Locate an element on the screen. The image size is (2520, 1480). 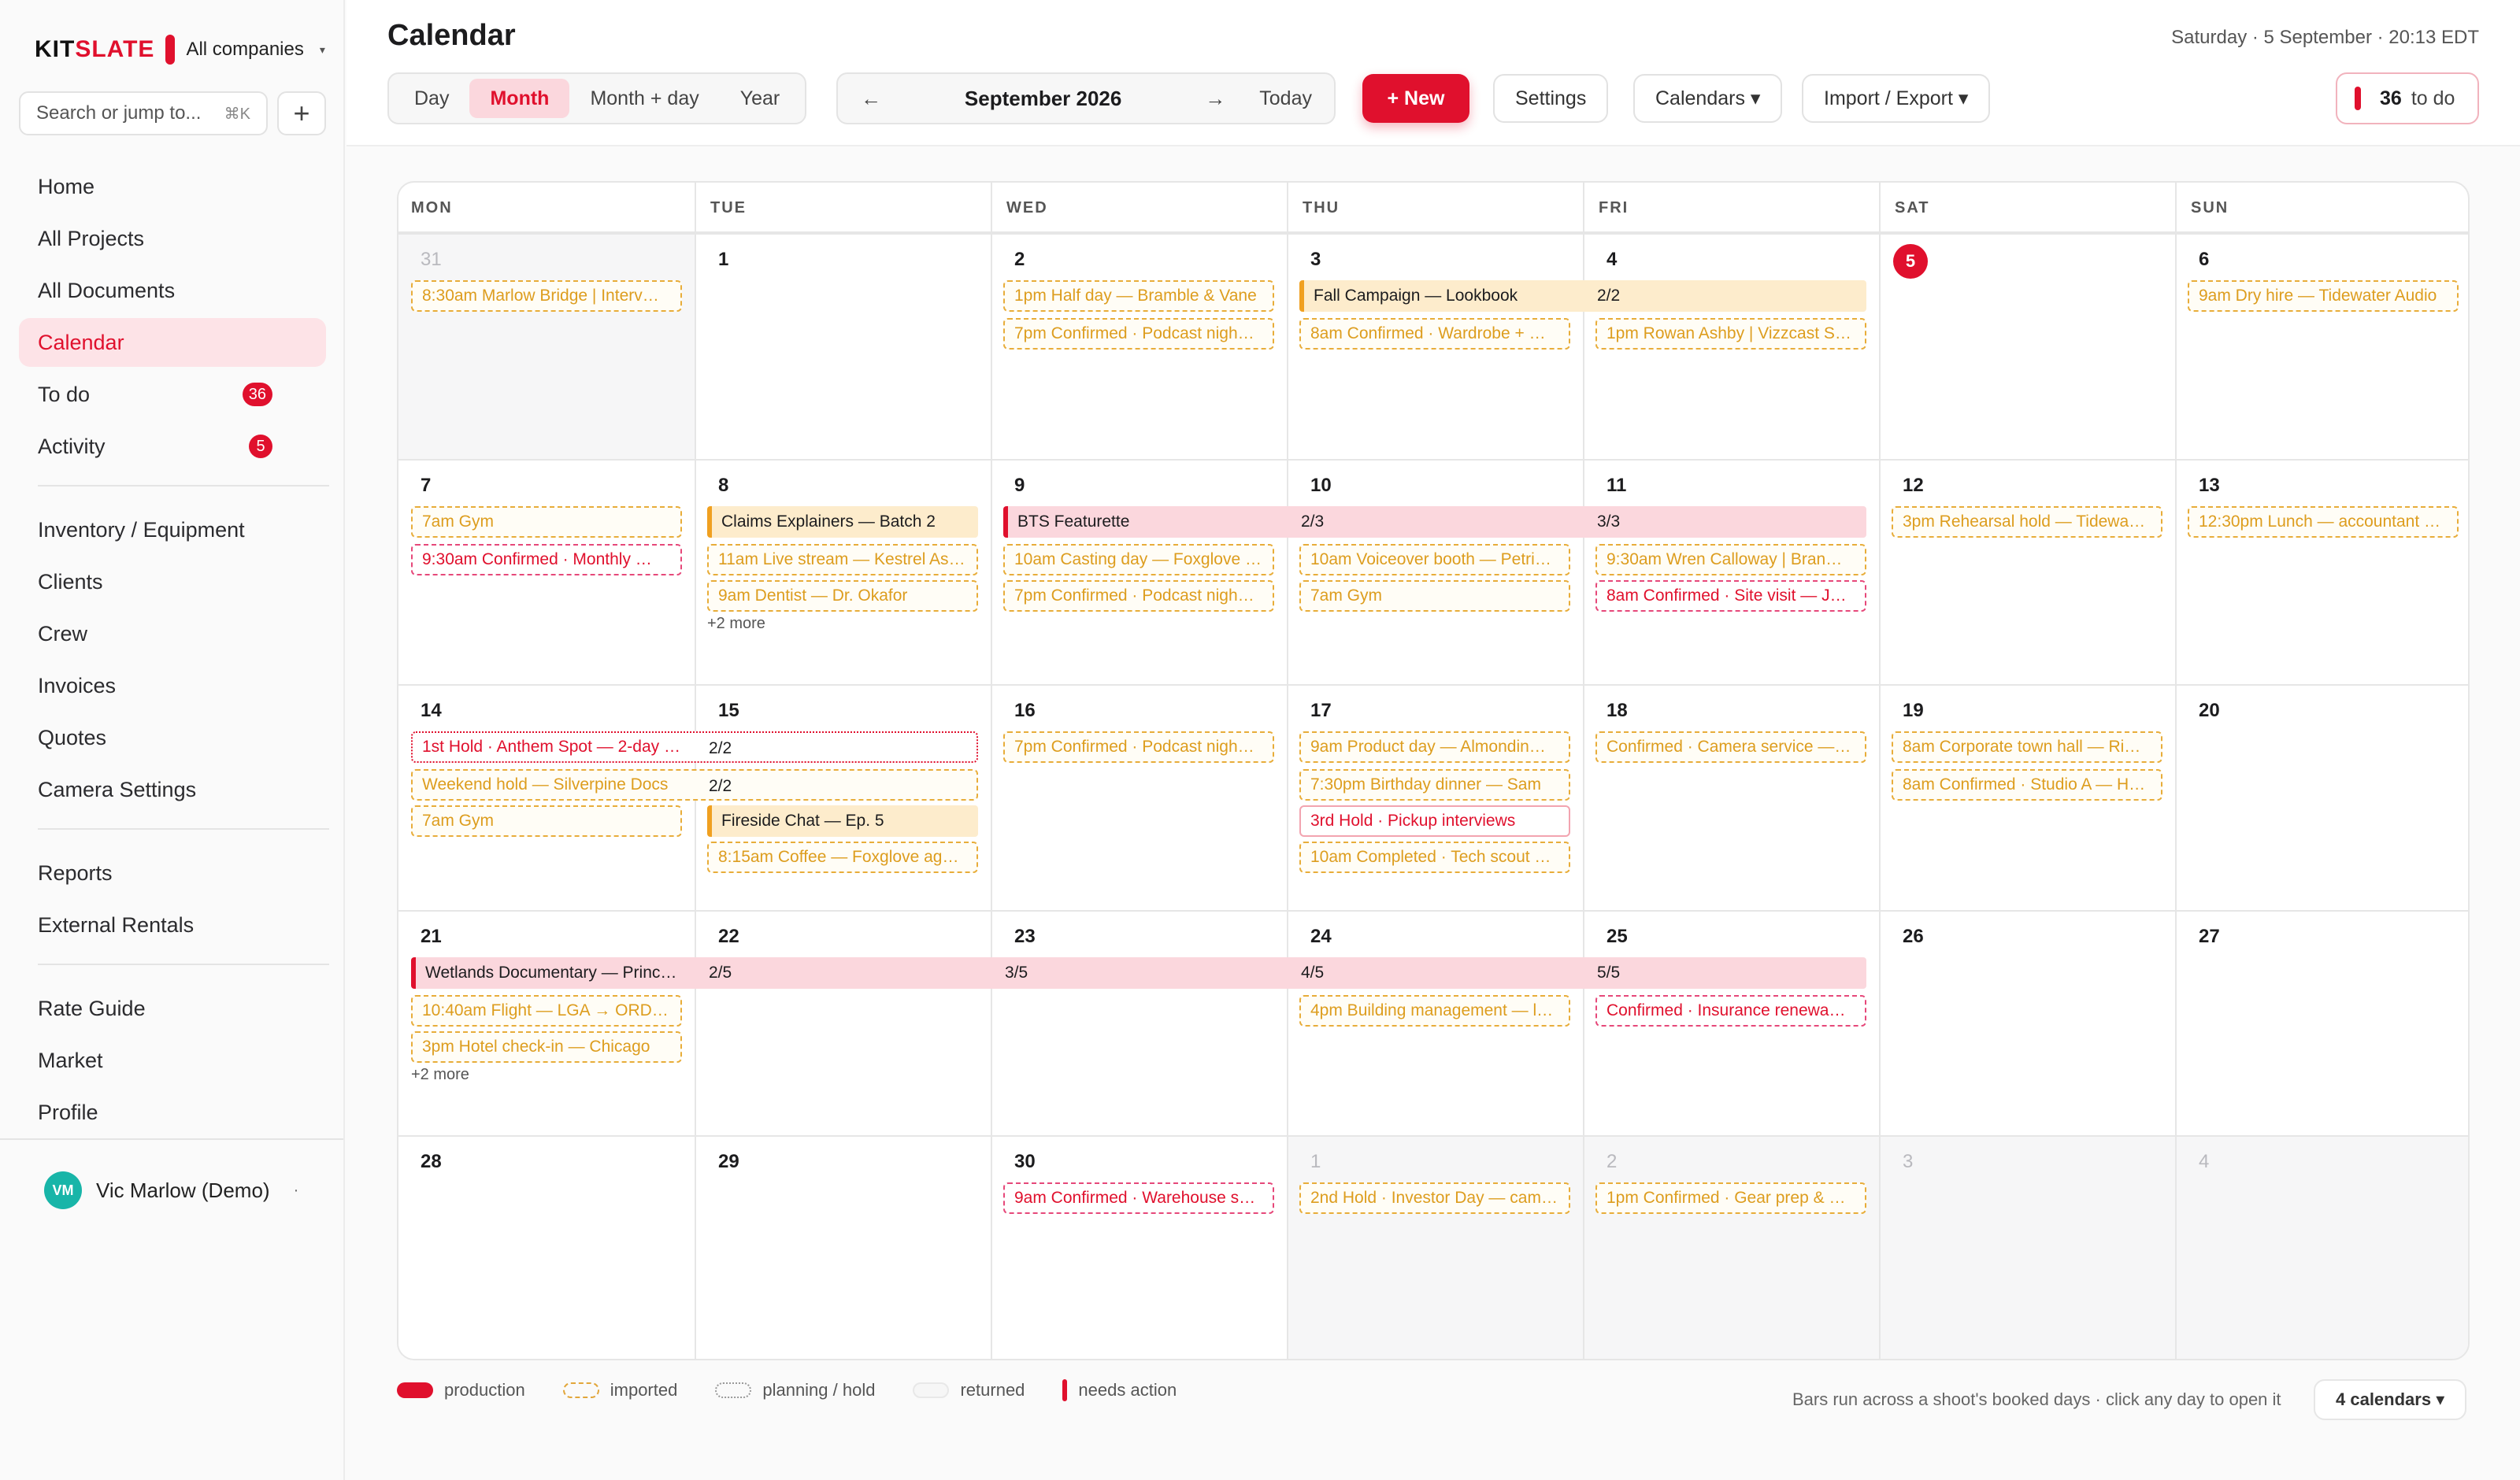
day-cell: 12 is located at coordinates (2027, 571).